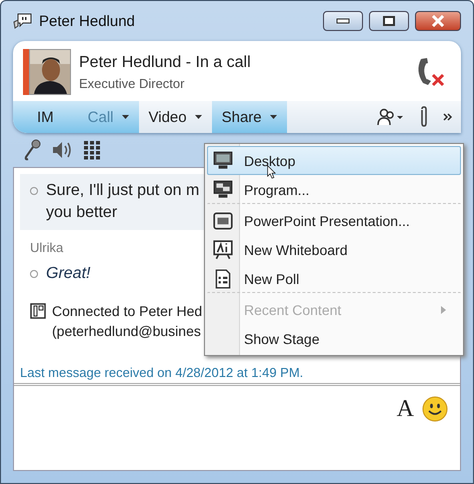  I want to click on maximize-button, so click(389, 21).